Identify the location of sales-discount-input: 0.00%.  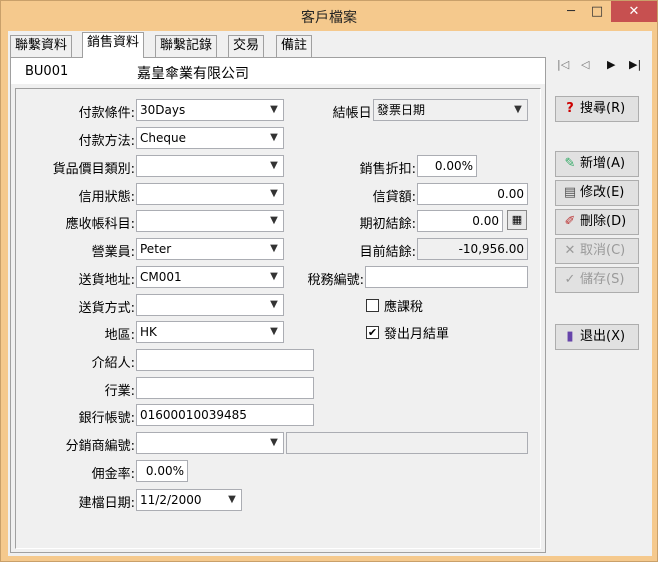
(447, 166).